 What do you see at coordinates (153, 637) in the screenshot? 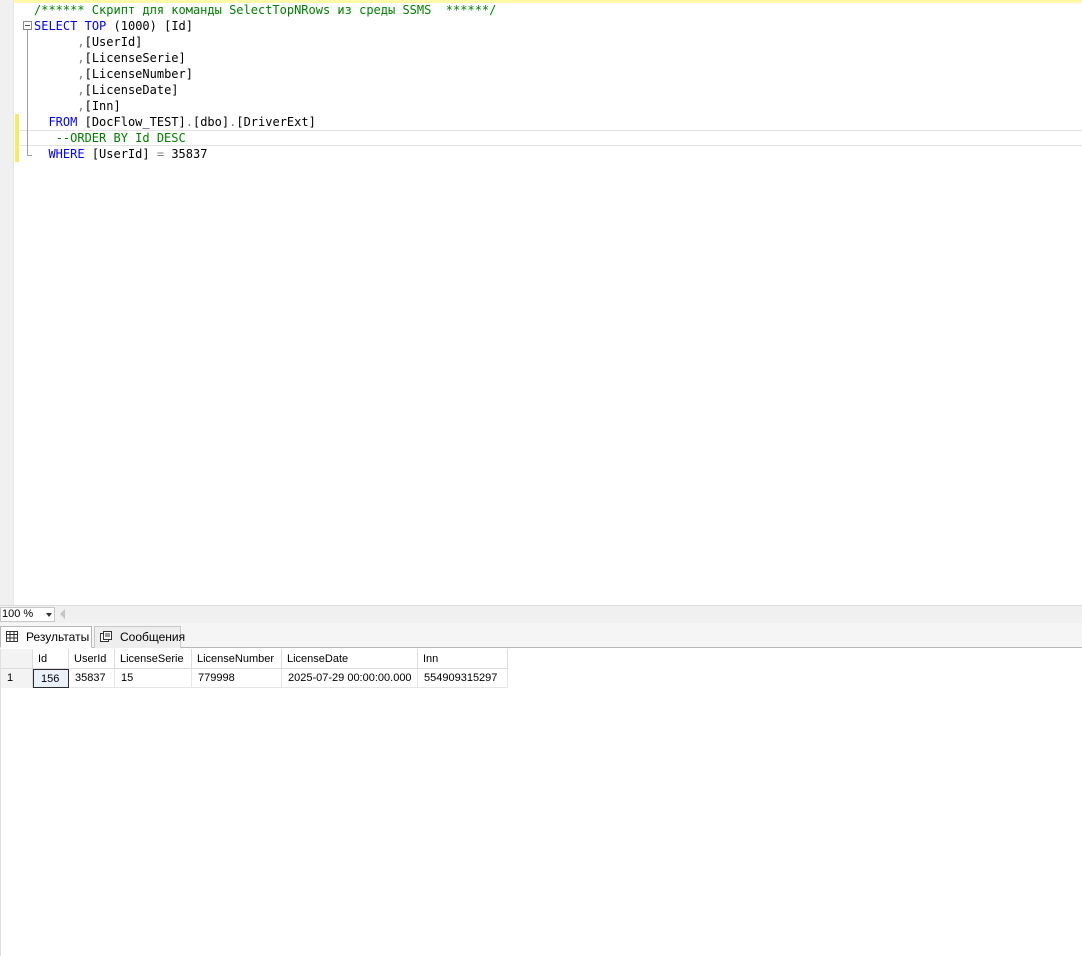
I see `tab-messages-label: Сообщения` at bounding box center [153, 637].